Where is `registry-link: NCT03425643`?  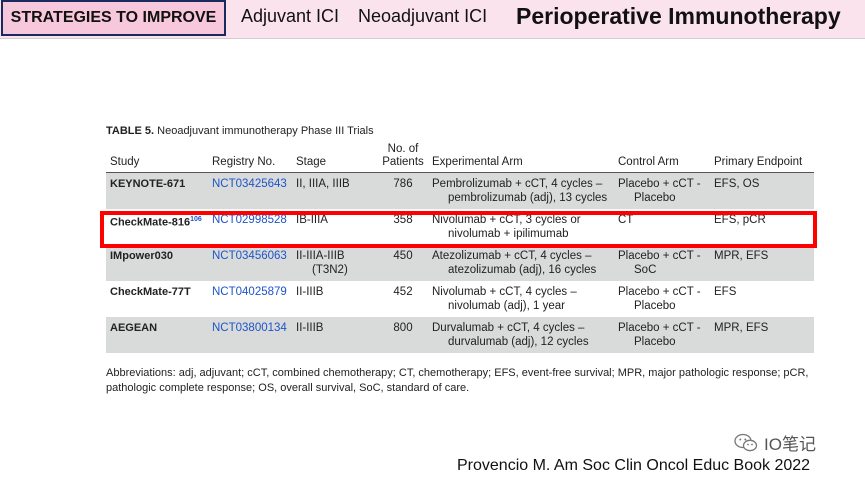
registry-link: NCT03425643 is located at coordinates (250, 190).